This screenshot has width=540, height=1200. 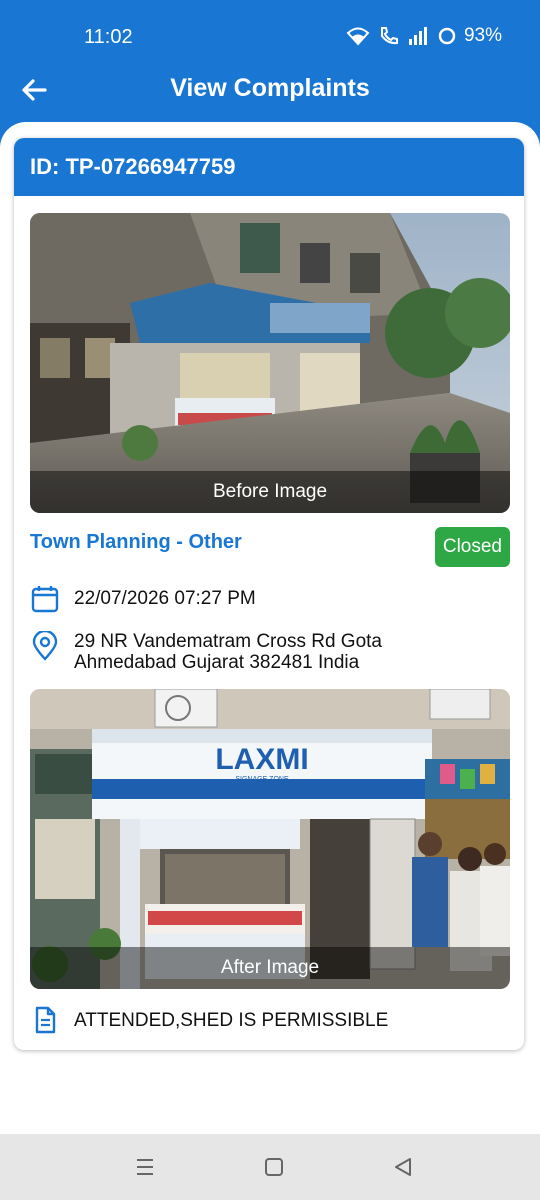 I want to click on system-navigation-bar, so click(x=270, y=1167).